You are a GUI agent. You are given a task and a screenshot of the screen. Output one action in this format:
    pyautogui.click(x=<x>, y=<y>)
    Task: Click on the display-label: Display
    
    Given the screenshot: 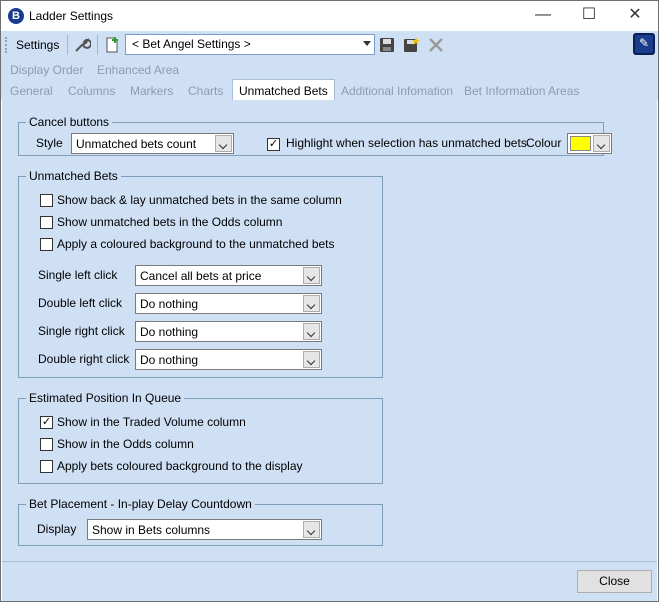 What is the action you would take?
    pyautogui.click(x=57, y=529)
    